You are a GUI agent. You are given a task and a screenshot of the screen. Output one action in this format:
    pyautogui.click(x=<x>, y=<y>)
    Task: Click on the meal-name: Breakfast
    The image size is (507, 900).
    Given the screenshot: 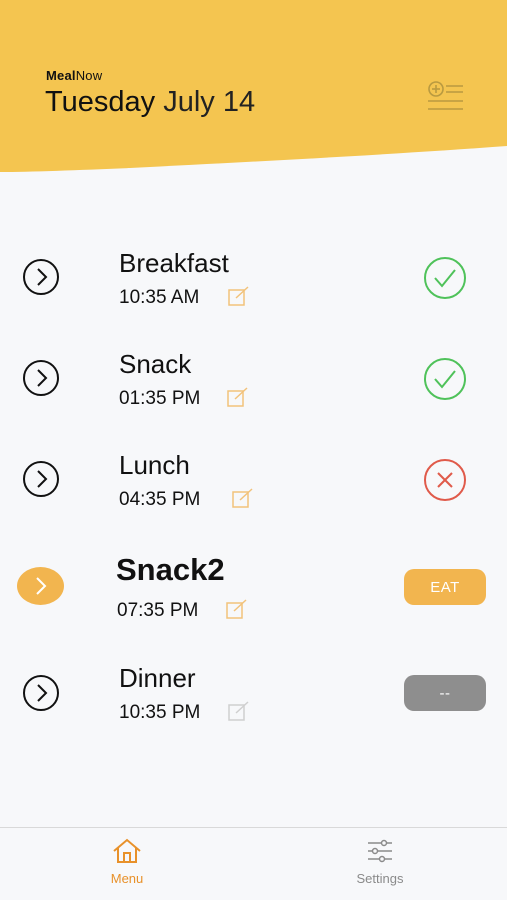 What is the action you would take?
    pyautogui.click(x=174, y=263)
    